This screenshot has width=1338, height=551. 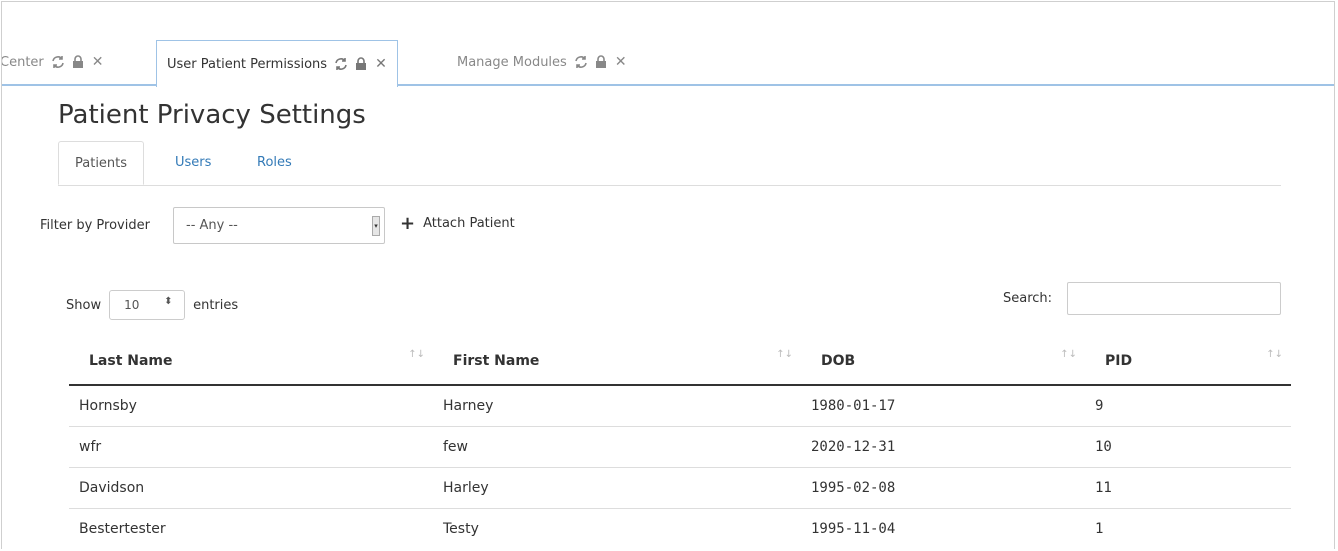 I want to click on column-header-last-name: Last Name ↑↓, so click(x=251, y=363).